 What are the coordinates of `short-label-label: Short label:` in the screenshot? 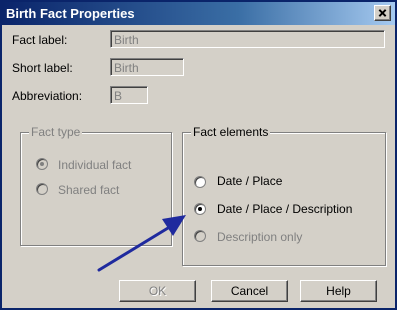 It's located at (42, 68).